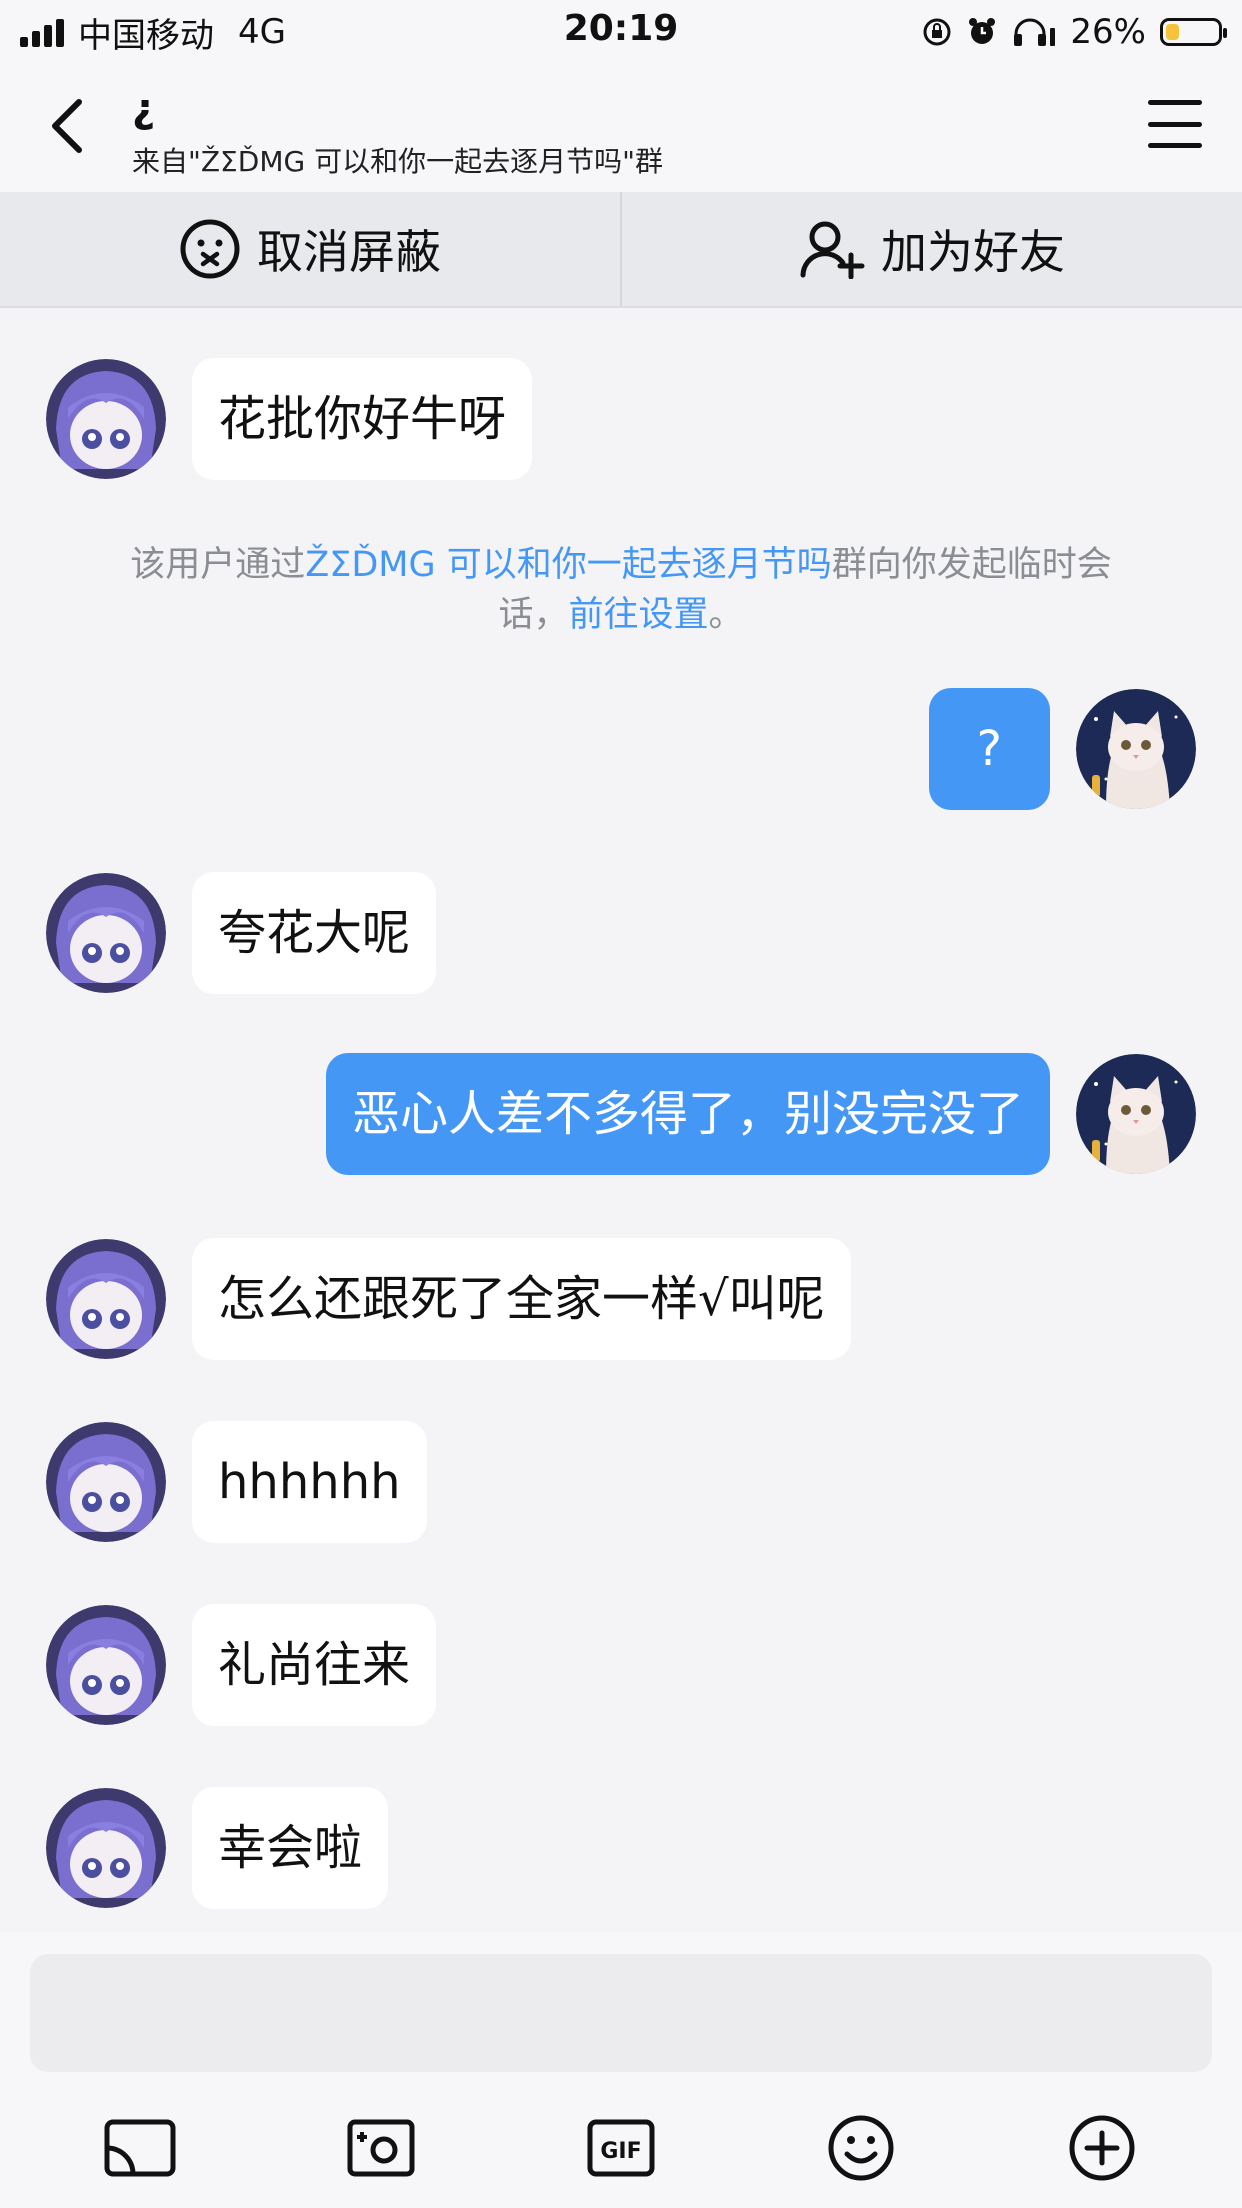  I want to click on menu-icon, so click(1175, 124).